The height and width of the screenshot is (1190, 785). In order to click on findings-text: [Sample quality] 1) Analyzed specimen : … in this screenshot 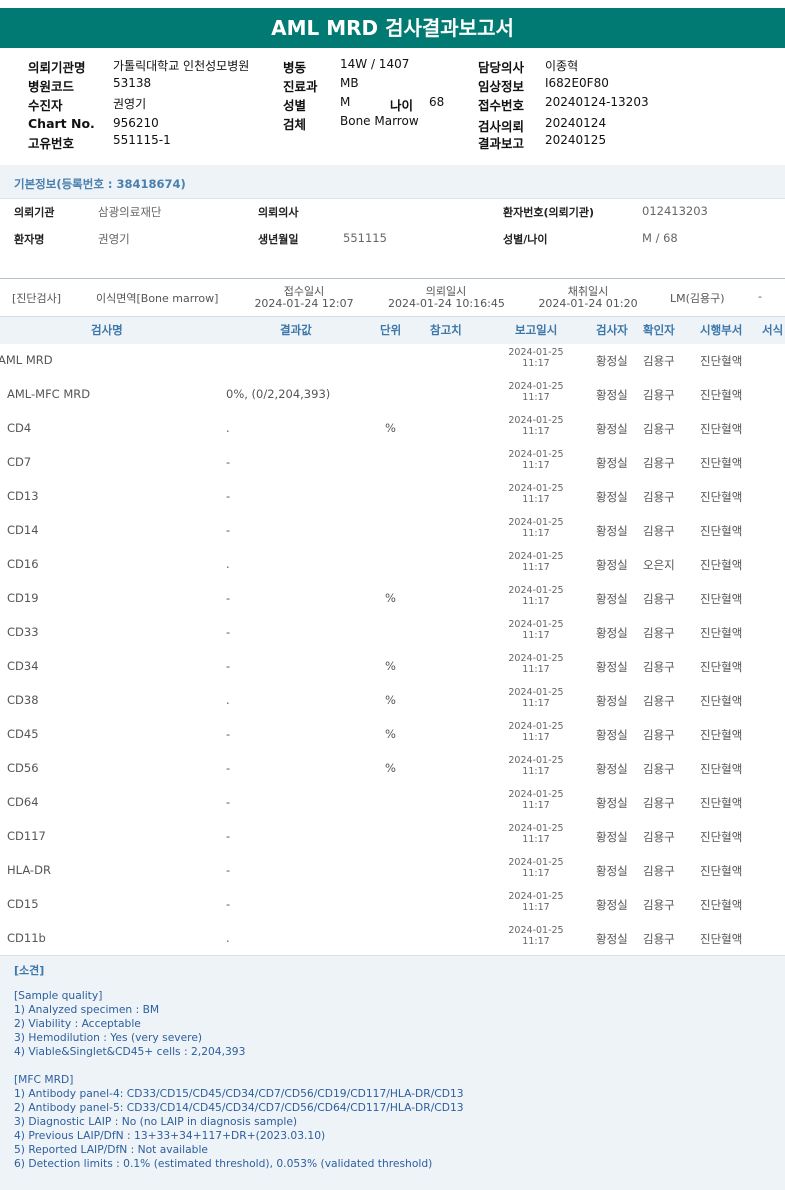, I will do `click(239, 1079)`.